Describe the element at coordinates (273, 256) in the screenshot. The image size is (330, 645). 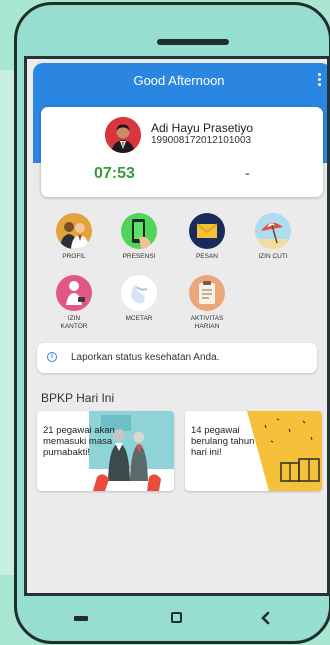
I see `menu-label: IZIN CUTI` at that location.